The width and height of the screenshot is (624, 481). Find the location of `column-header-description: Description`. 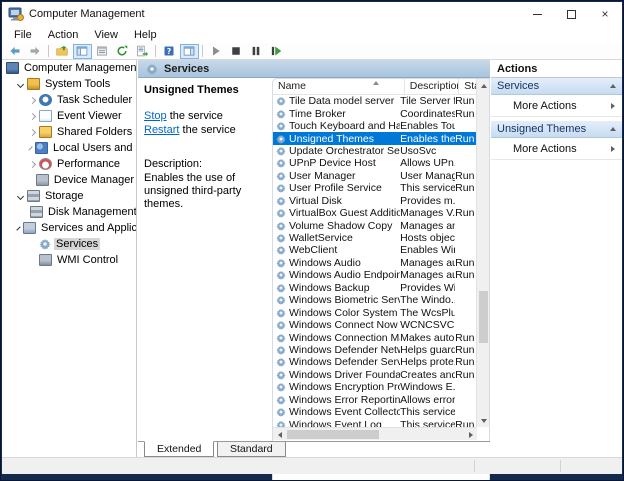

column-header-description: Description is located at coordinates (432, 86).